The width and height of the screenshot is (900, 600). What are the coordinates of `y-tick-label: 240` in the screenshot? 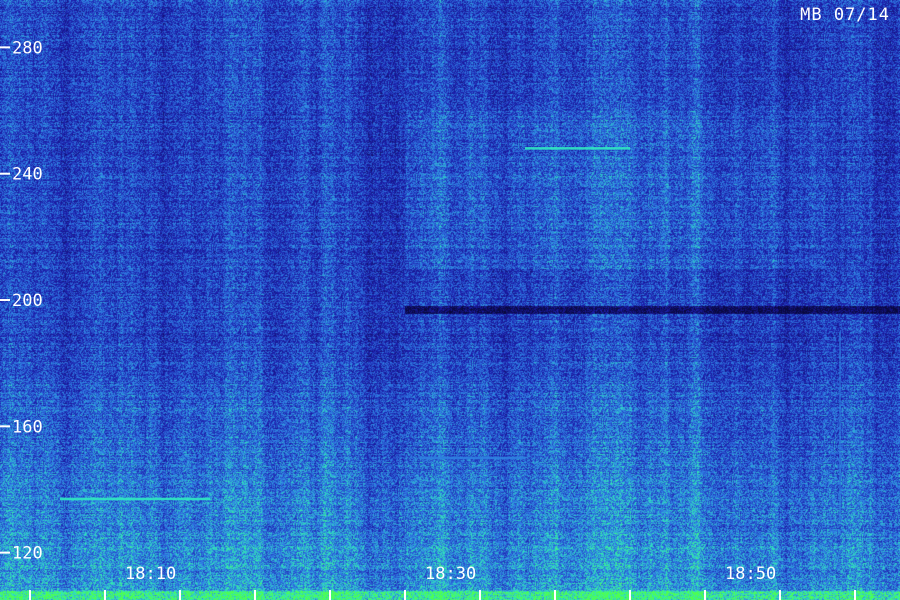 It's located at (27, 175).